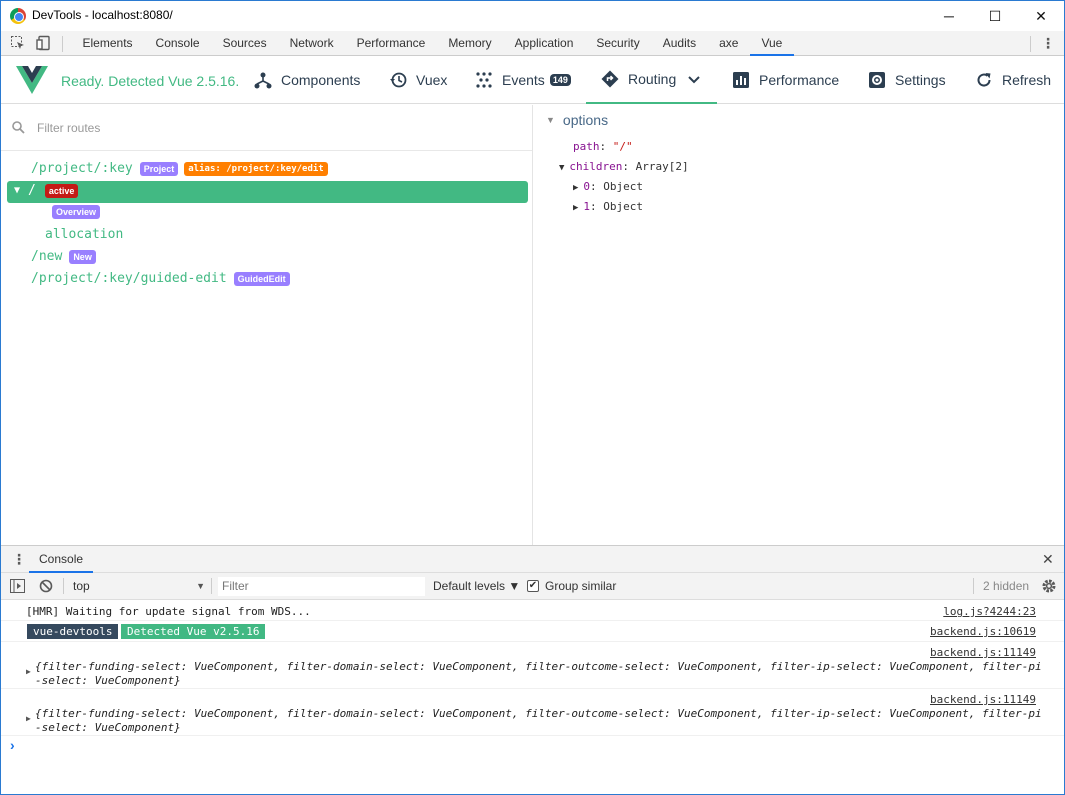  I want to click on vue-status-text: Ready. Detected Vue 2.5.16., so click(150, 81).